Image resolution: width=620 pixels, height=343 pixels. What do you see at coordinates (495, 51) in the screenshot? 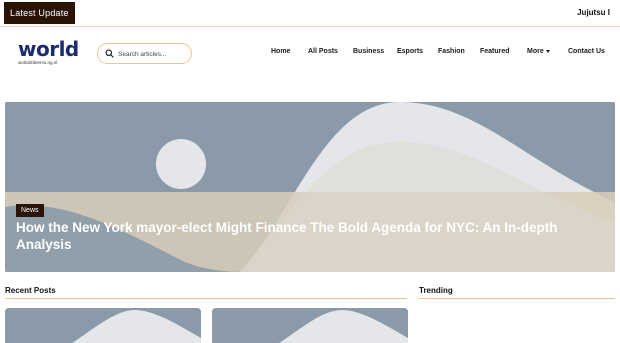
I see `nav-featured: Featured` at bounding box center [495, 51].